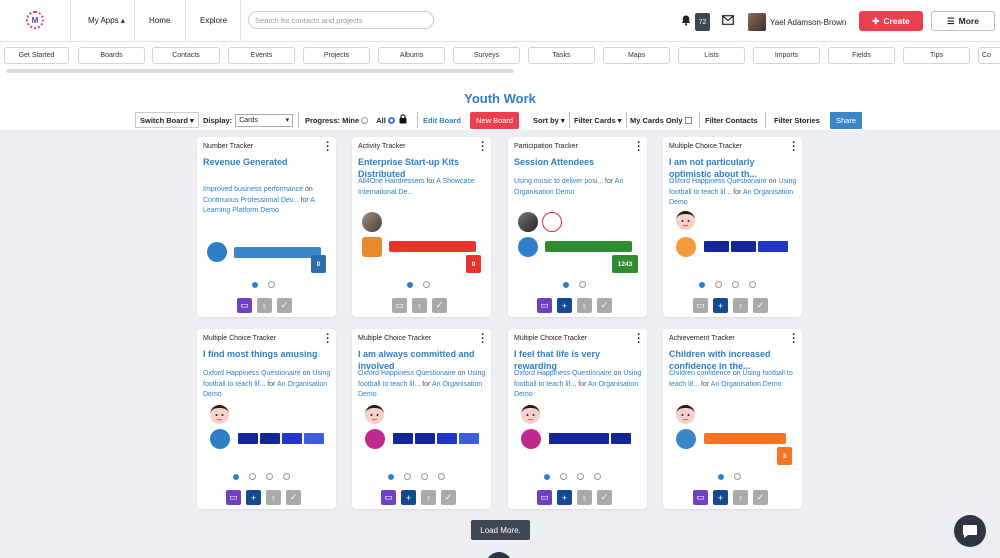 The height and width of the screenshot is (558, 1000). I want to click on card-desc-link: Improved business performance, so click(253, 189).